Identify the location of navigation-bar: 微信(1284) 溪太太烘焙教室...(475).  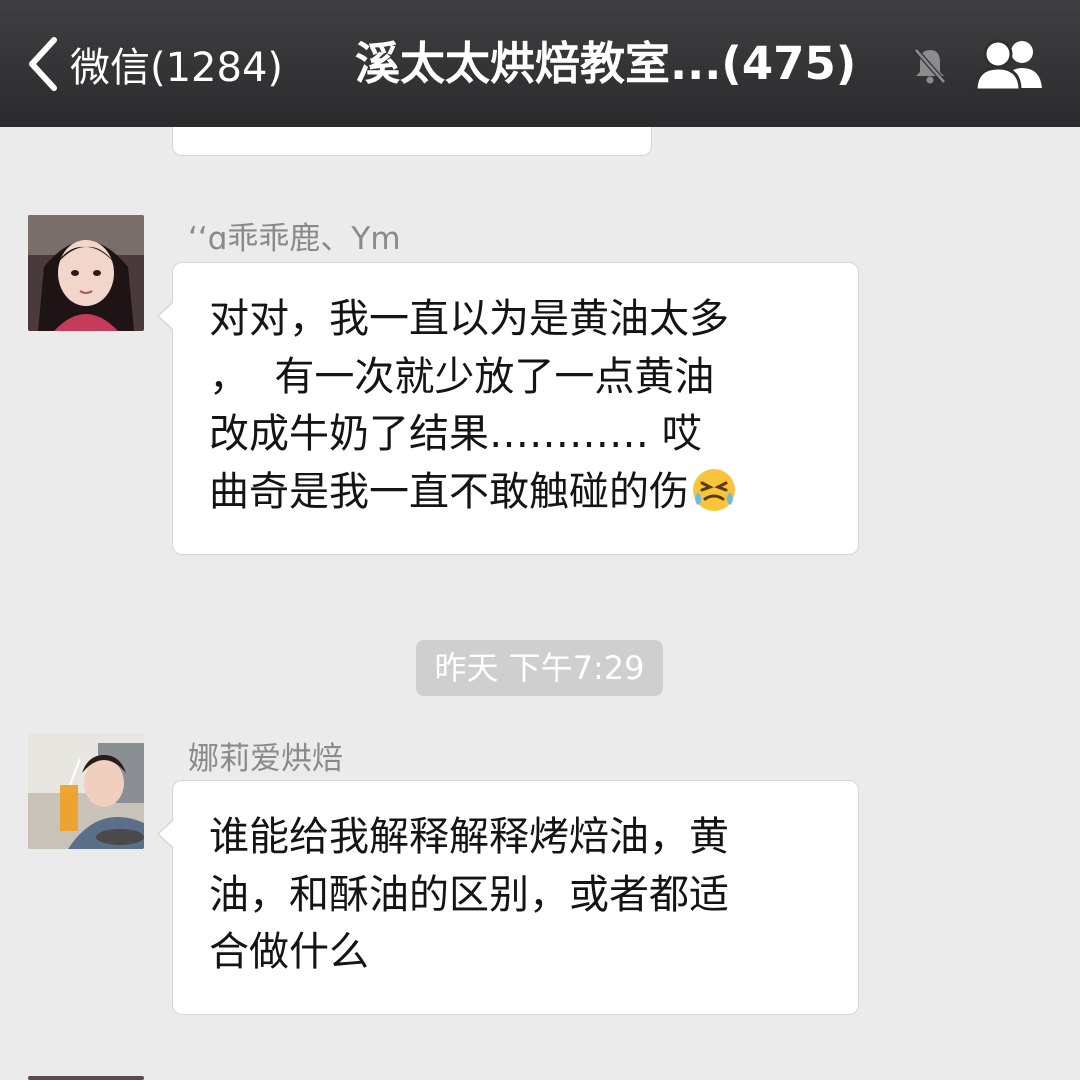
(540, 63).